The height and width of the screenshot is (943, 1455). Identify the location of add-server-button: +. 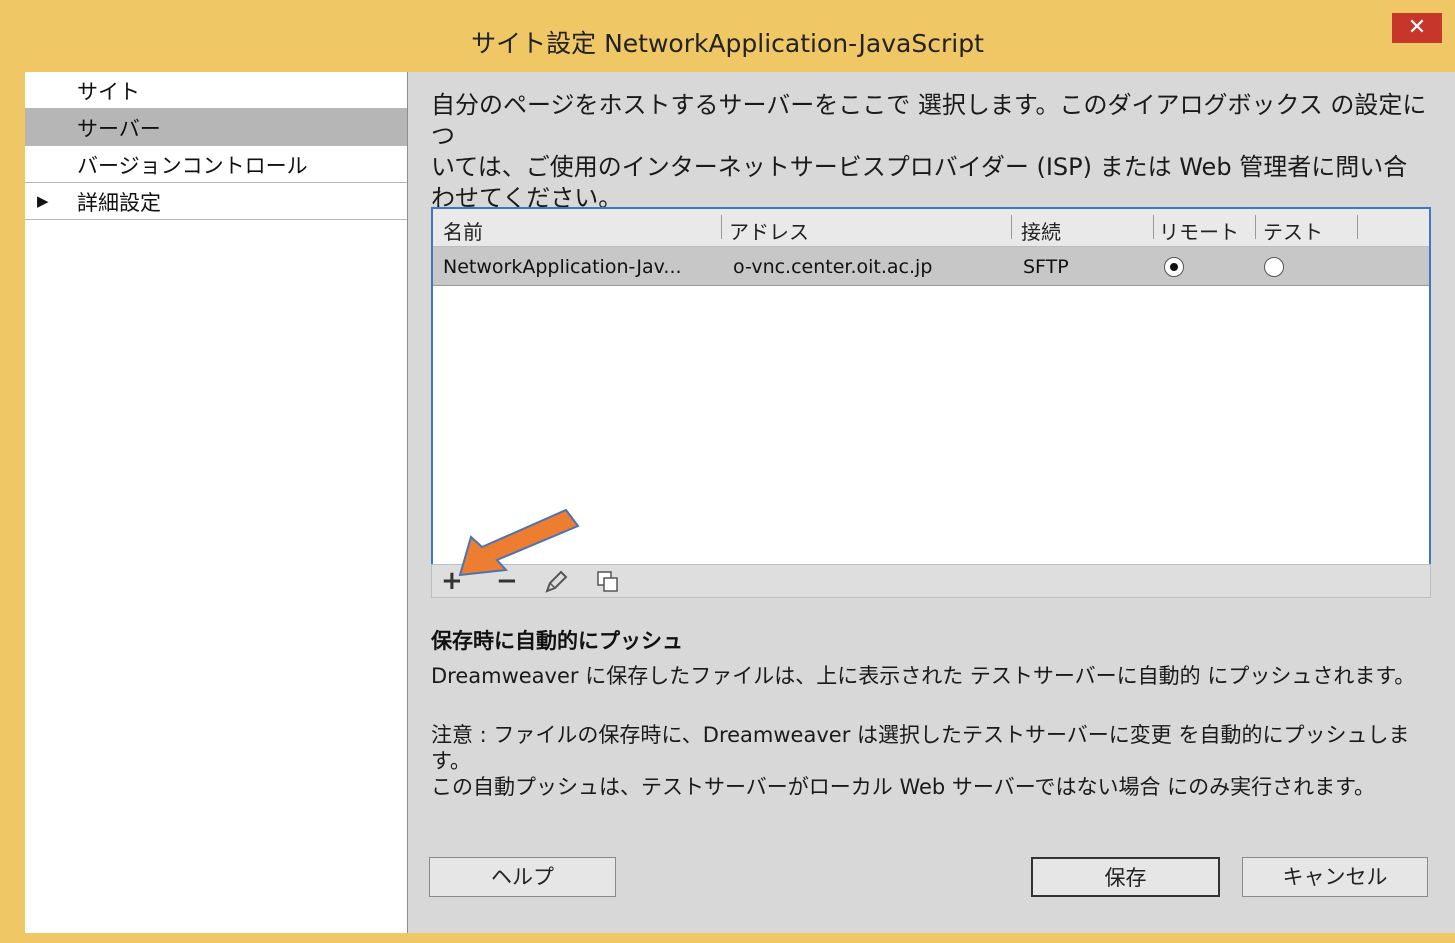
(452, 581).